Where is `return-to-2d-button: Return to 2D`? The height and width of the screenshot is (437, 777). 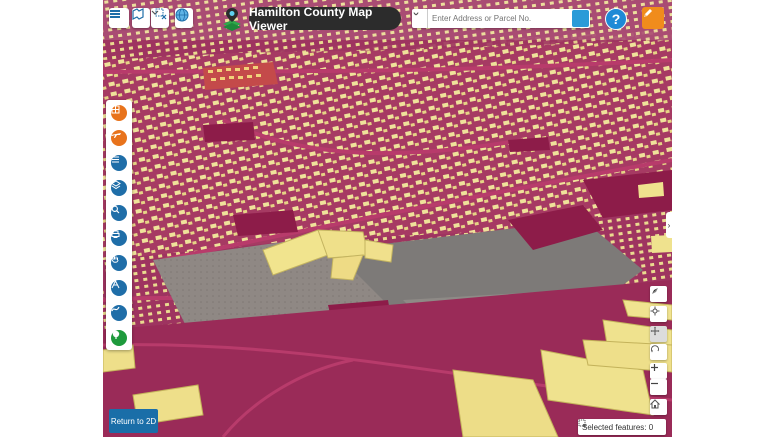
return-to-2d-button: Return to 2D is located at coordinates (133, 421).